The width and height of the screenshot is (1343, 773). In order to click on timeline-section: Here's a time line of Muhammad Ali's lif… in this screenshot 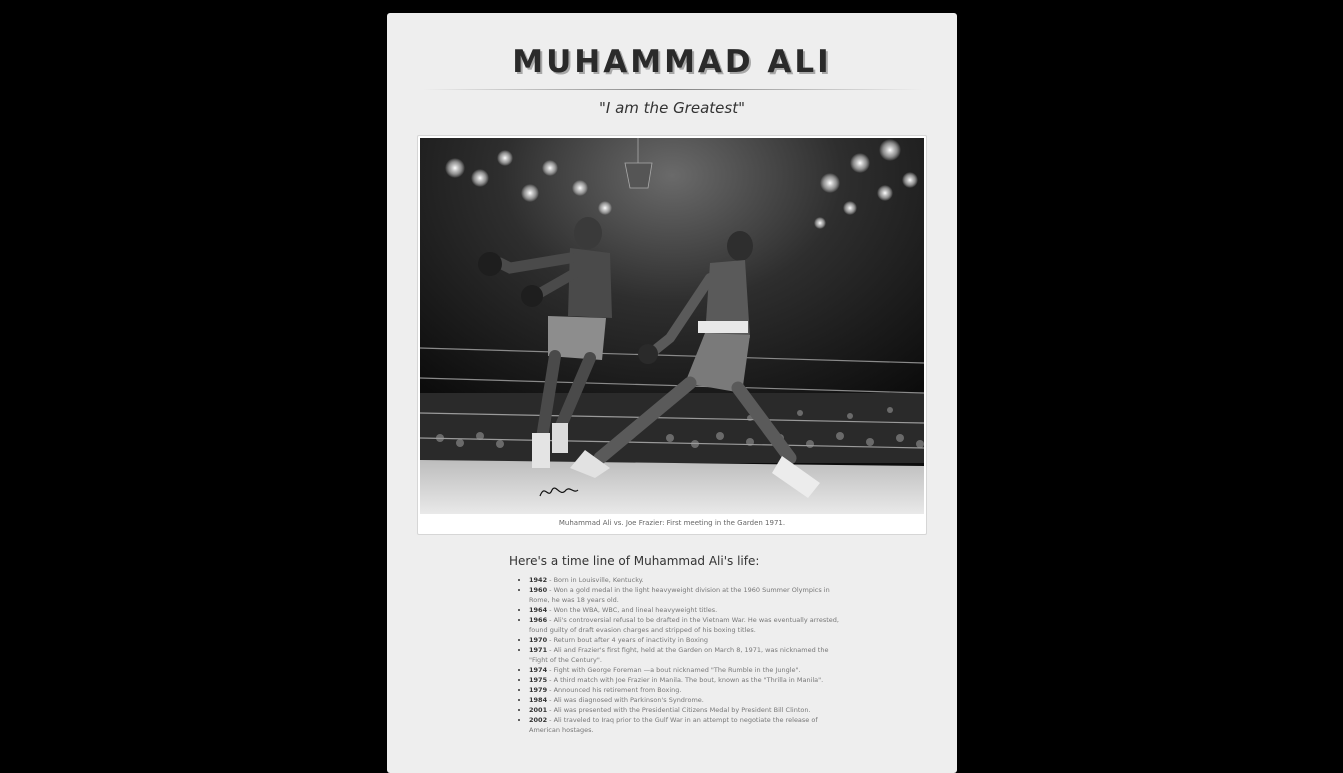, I will do `click(674, 644)`.